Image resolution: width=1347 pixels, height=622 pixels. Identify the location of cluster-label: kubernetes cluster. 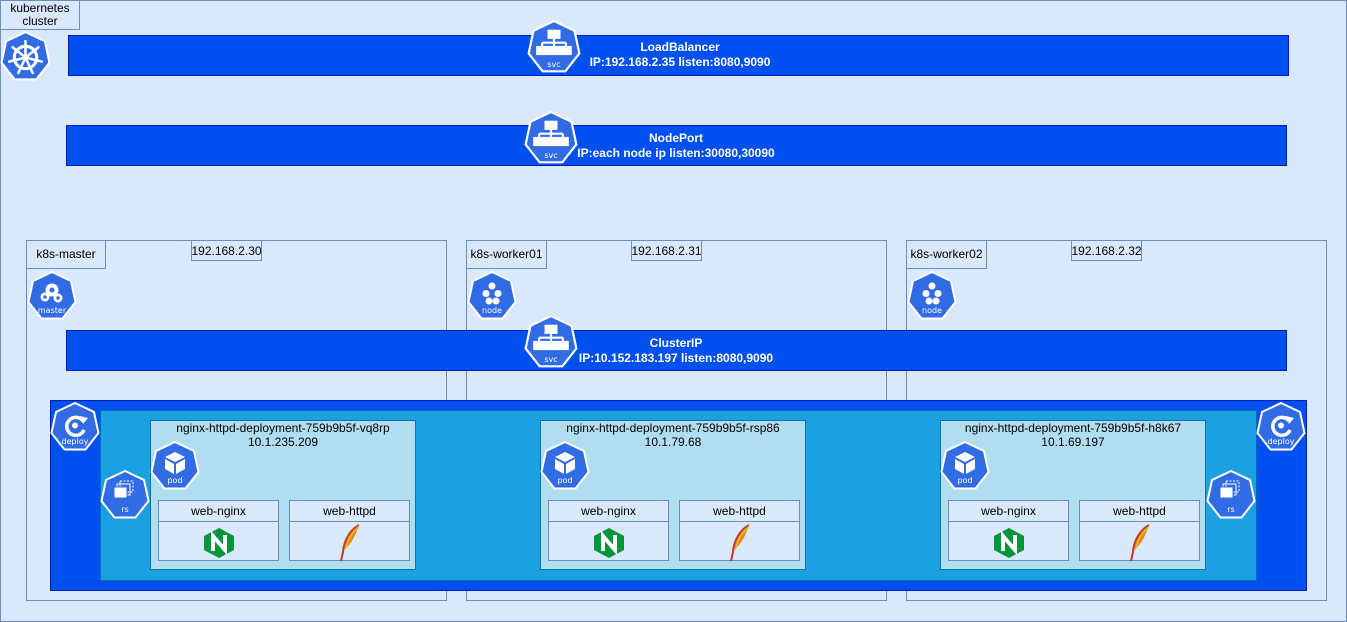
(40, 15).